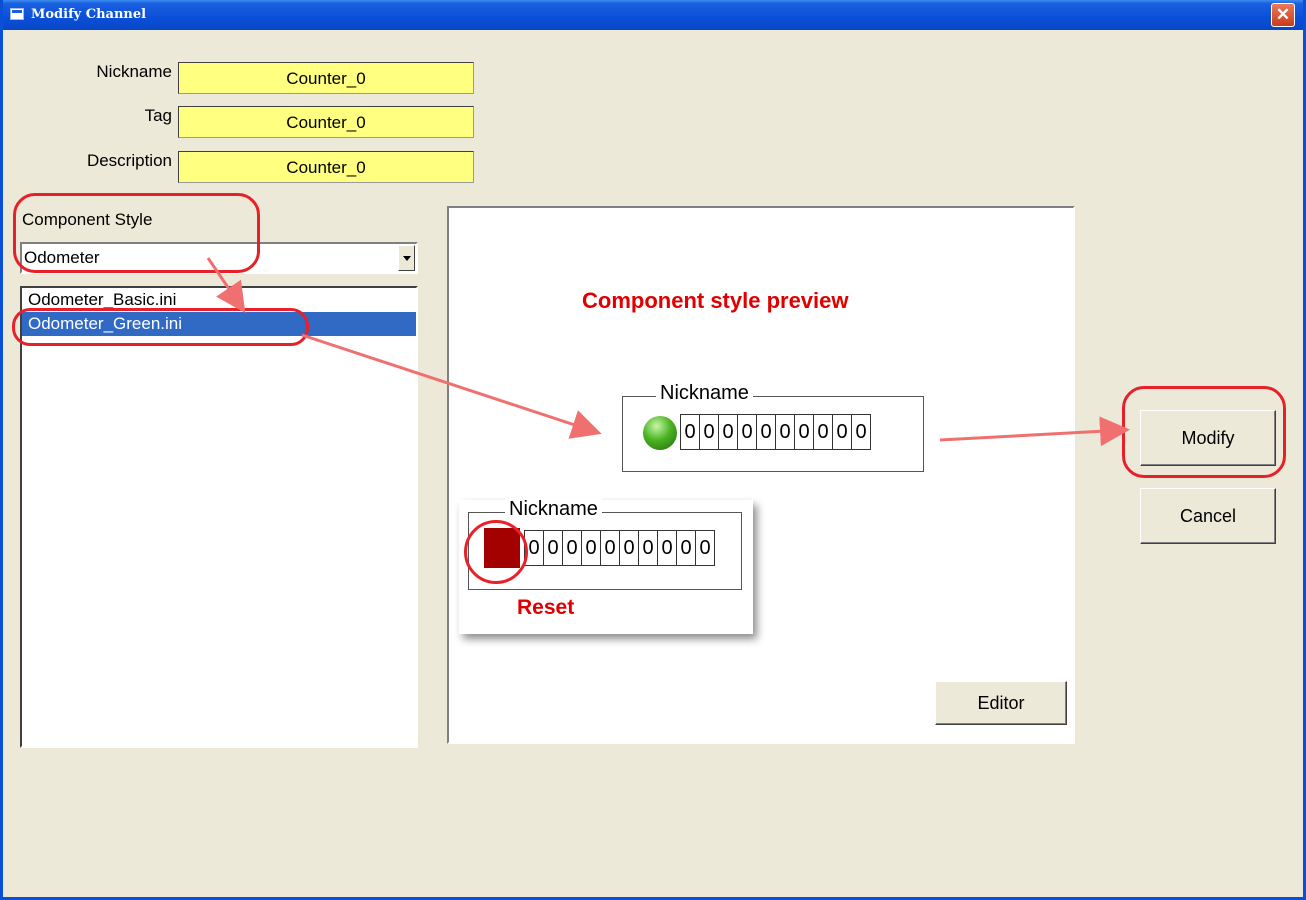 The width and height of the screenshot is (1306, 900). Describe the element at coordinates (1204, 432) in the screenshot. I see `annotation-ring-modify` at that location.